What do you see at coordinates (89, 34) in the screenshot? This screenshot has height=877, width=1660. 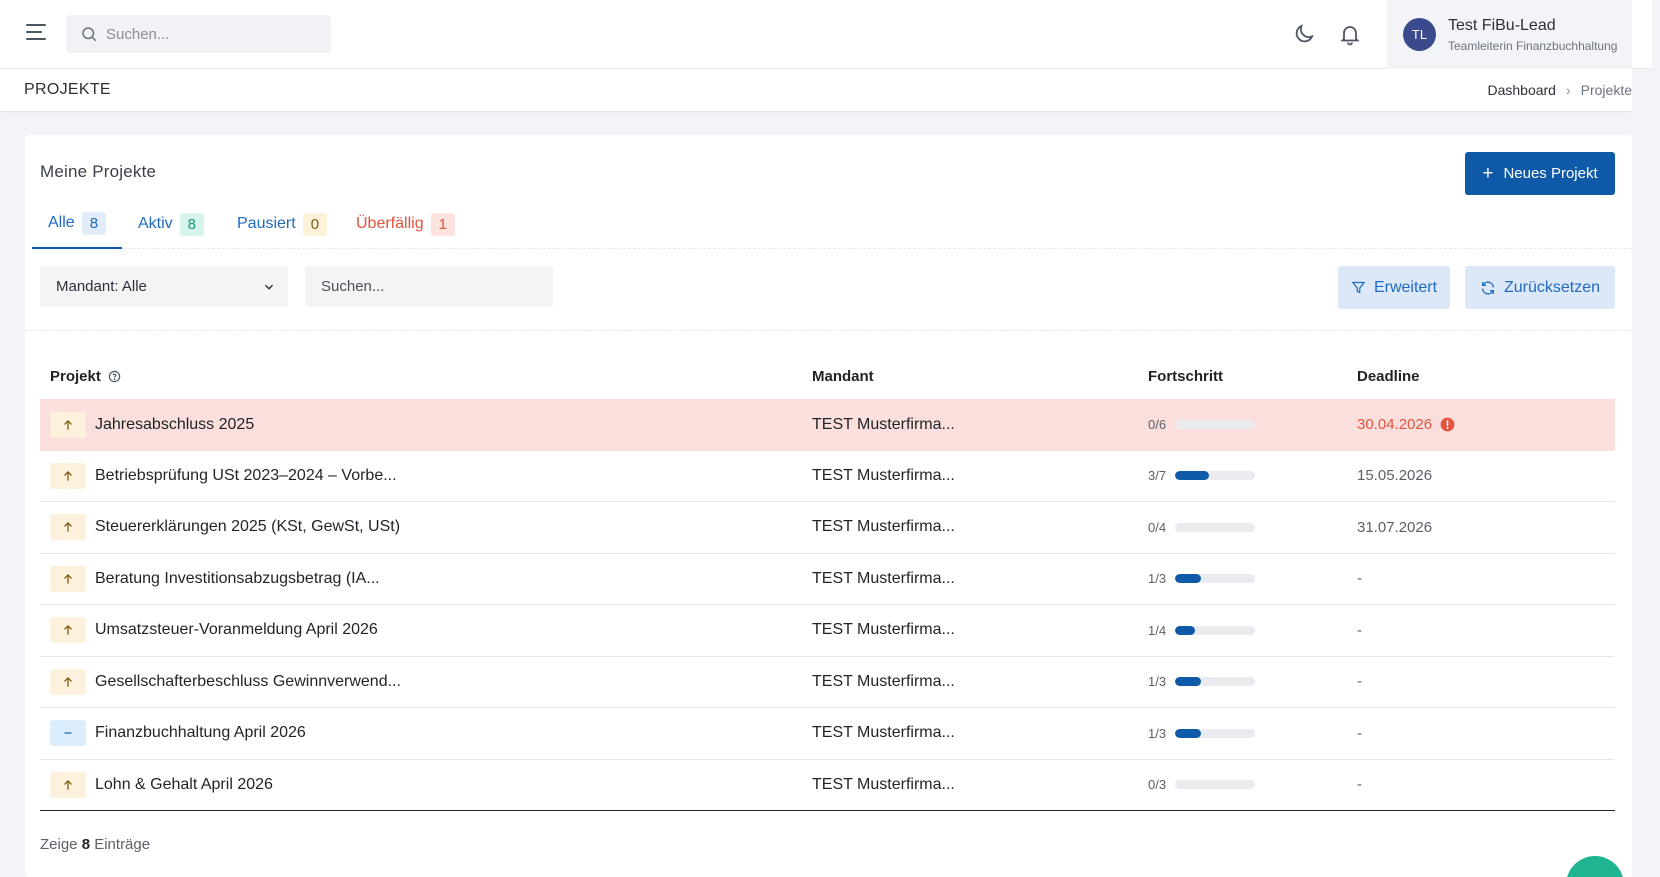 I see `search-icon` at bounding box center [89, 34].